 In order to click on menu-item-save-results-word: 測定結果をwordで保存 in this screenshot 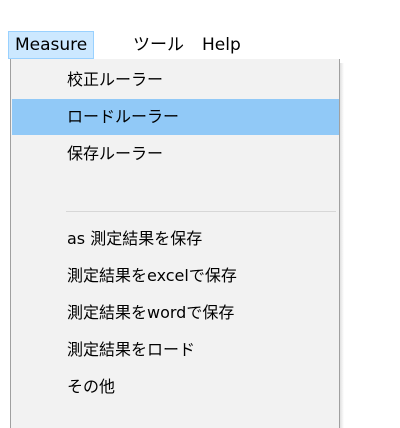, I will do `click(175, 313)`.